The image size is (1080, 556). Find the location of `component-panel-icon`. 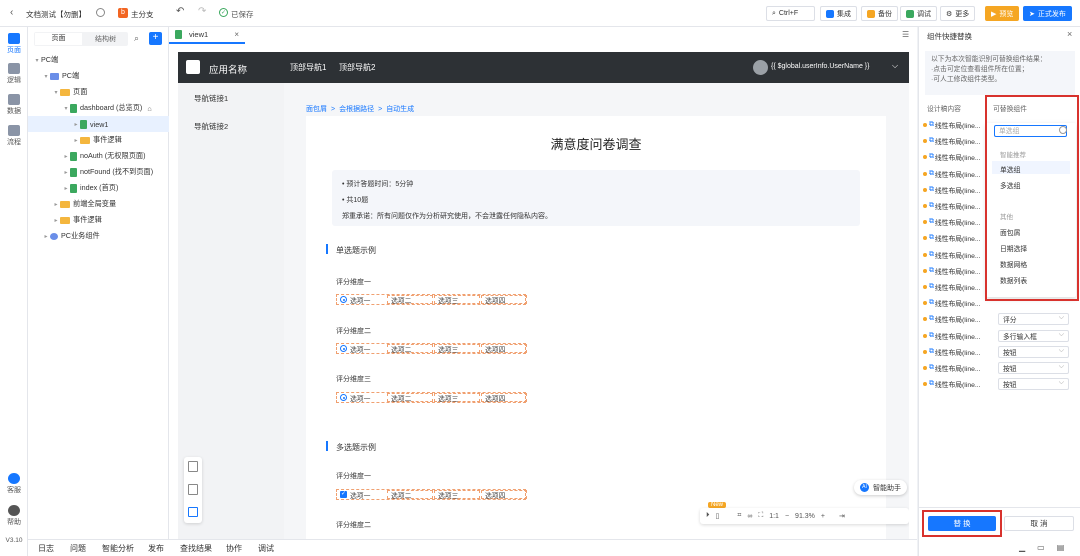

component-panel-icon is located at coordinates (193, 512).